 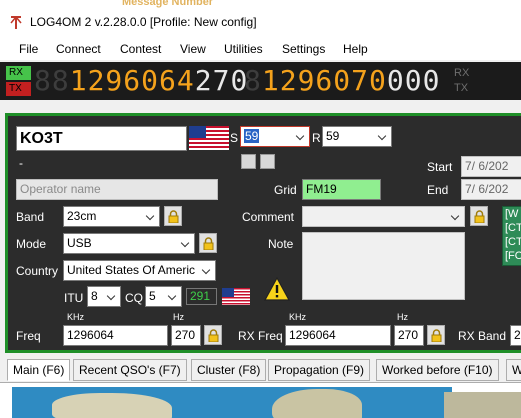 What do you see at coordinates (168, 4) in the screenshot?
I see `ghost-message-number: Message Number` at bounding box center [168, 4].